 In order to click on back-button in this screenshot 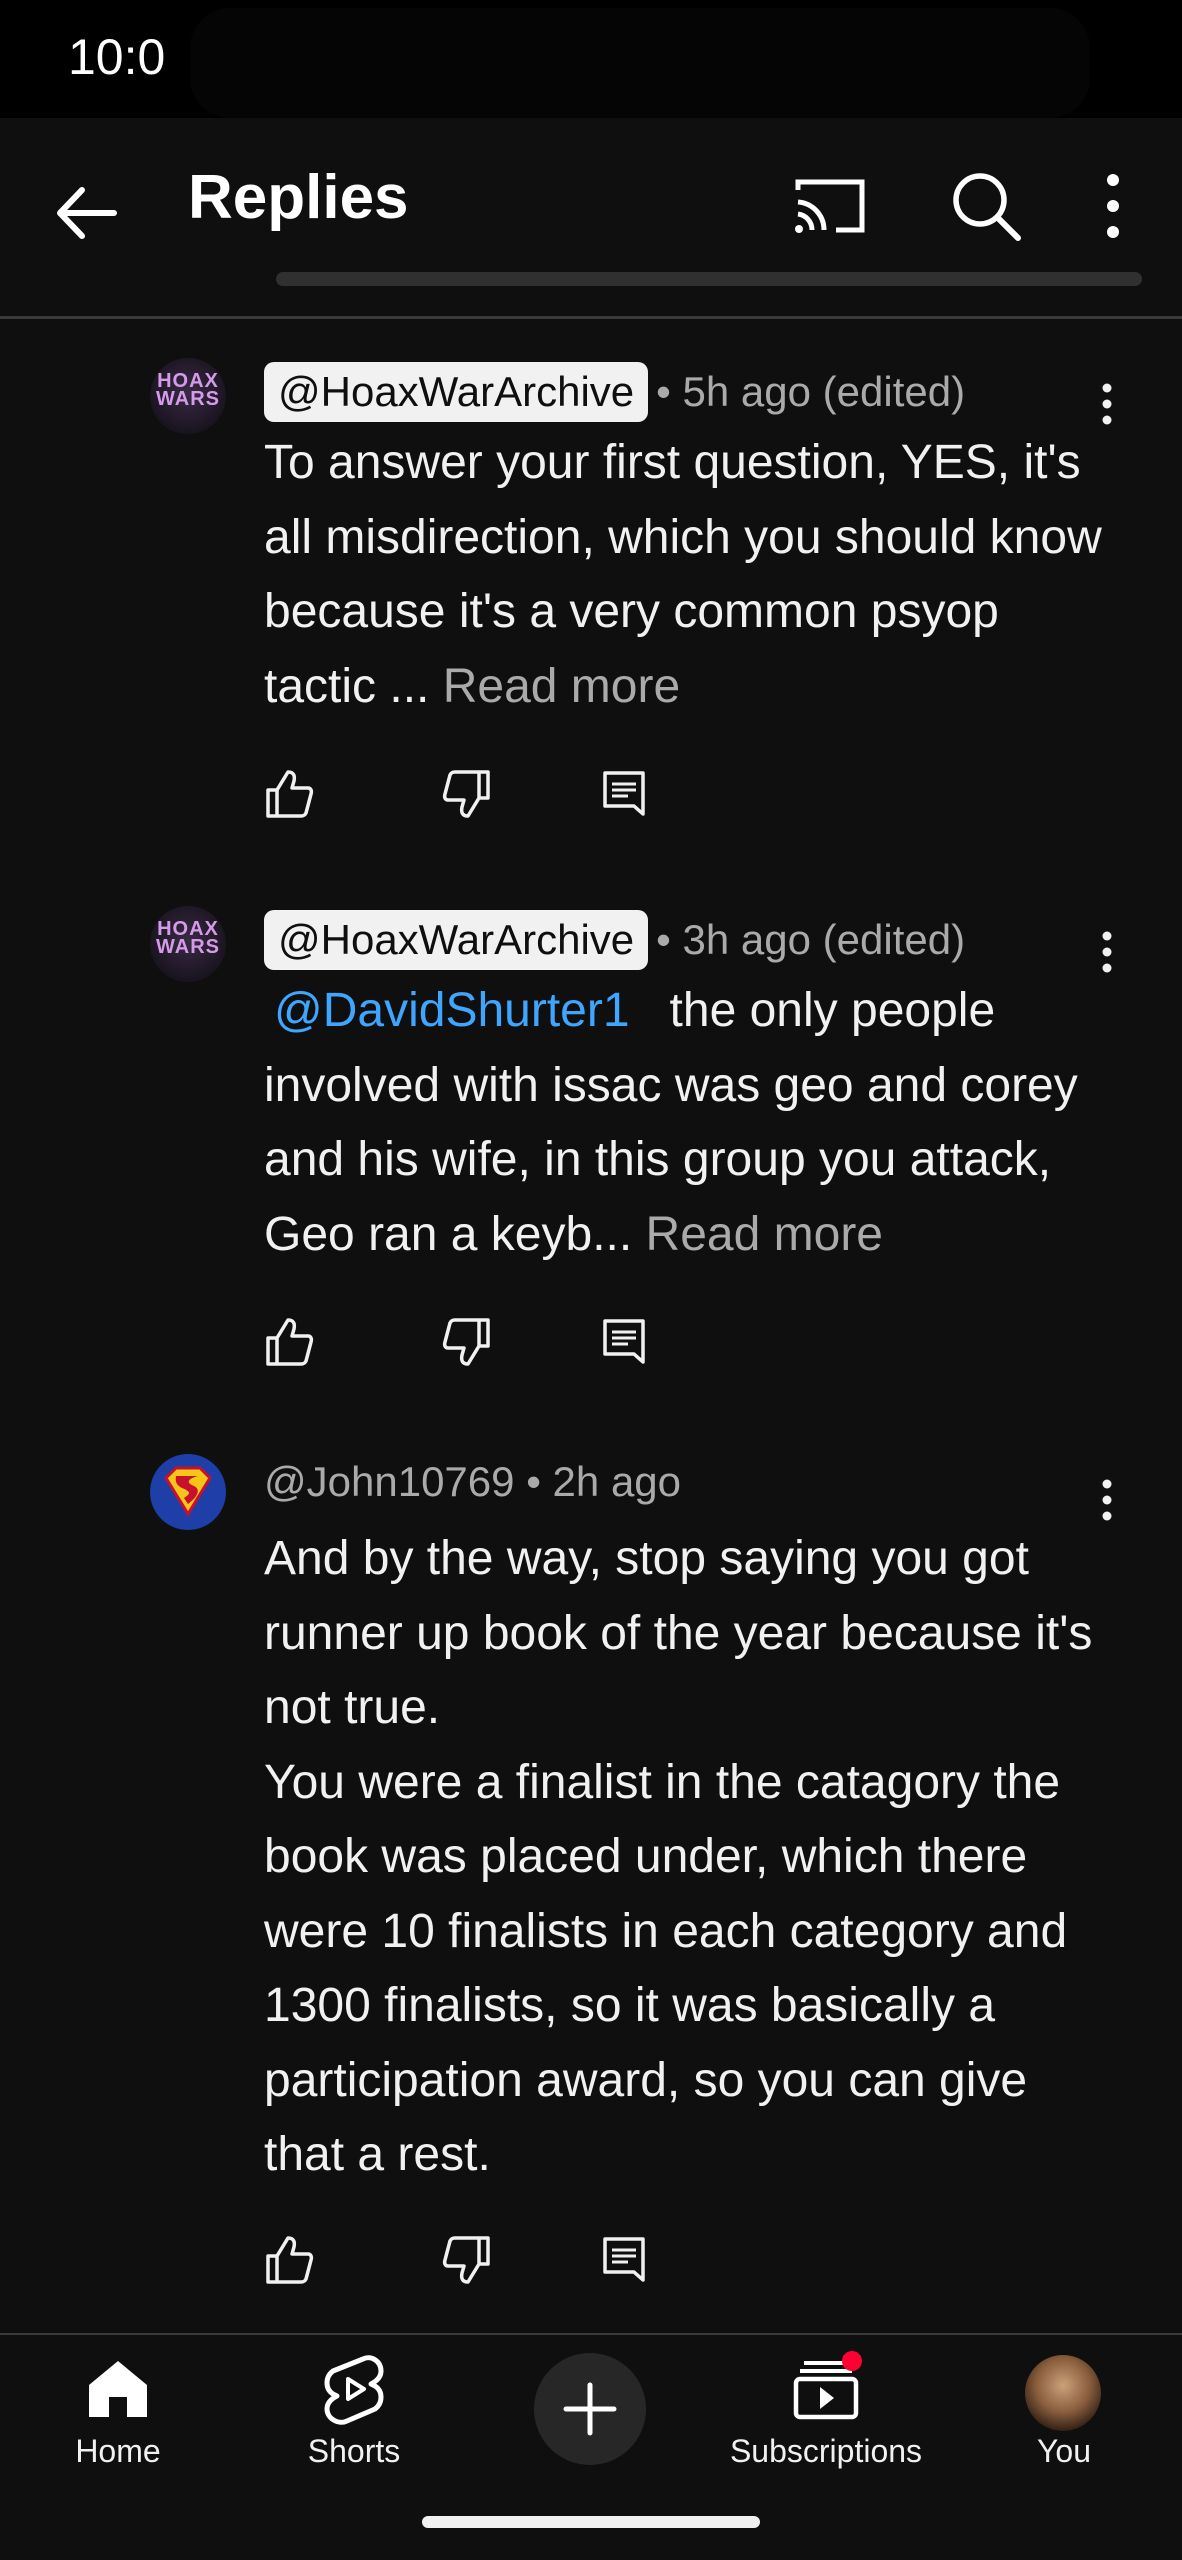, I will do `click(87, 213)`.